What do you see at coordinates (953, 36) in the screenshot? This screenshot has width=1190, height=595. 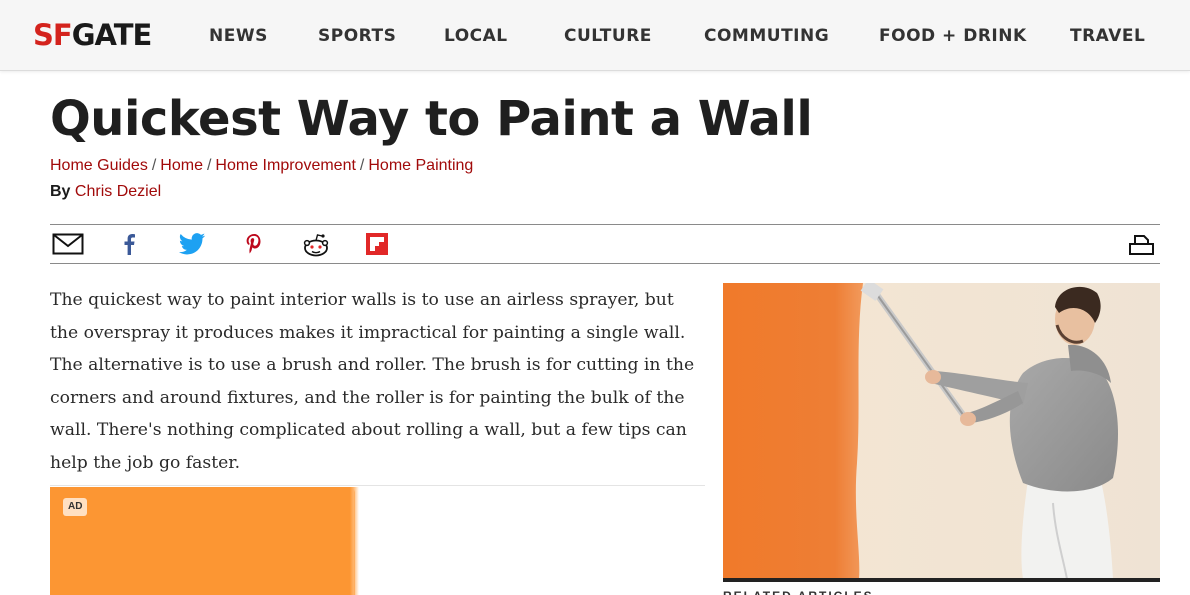 I see `nav-food-drink: FOOD + DRINK` at bounding box center [953, 36].